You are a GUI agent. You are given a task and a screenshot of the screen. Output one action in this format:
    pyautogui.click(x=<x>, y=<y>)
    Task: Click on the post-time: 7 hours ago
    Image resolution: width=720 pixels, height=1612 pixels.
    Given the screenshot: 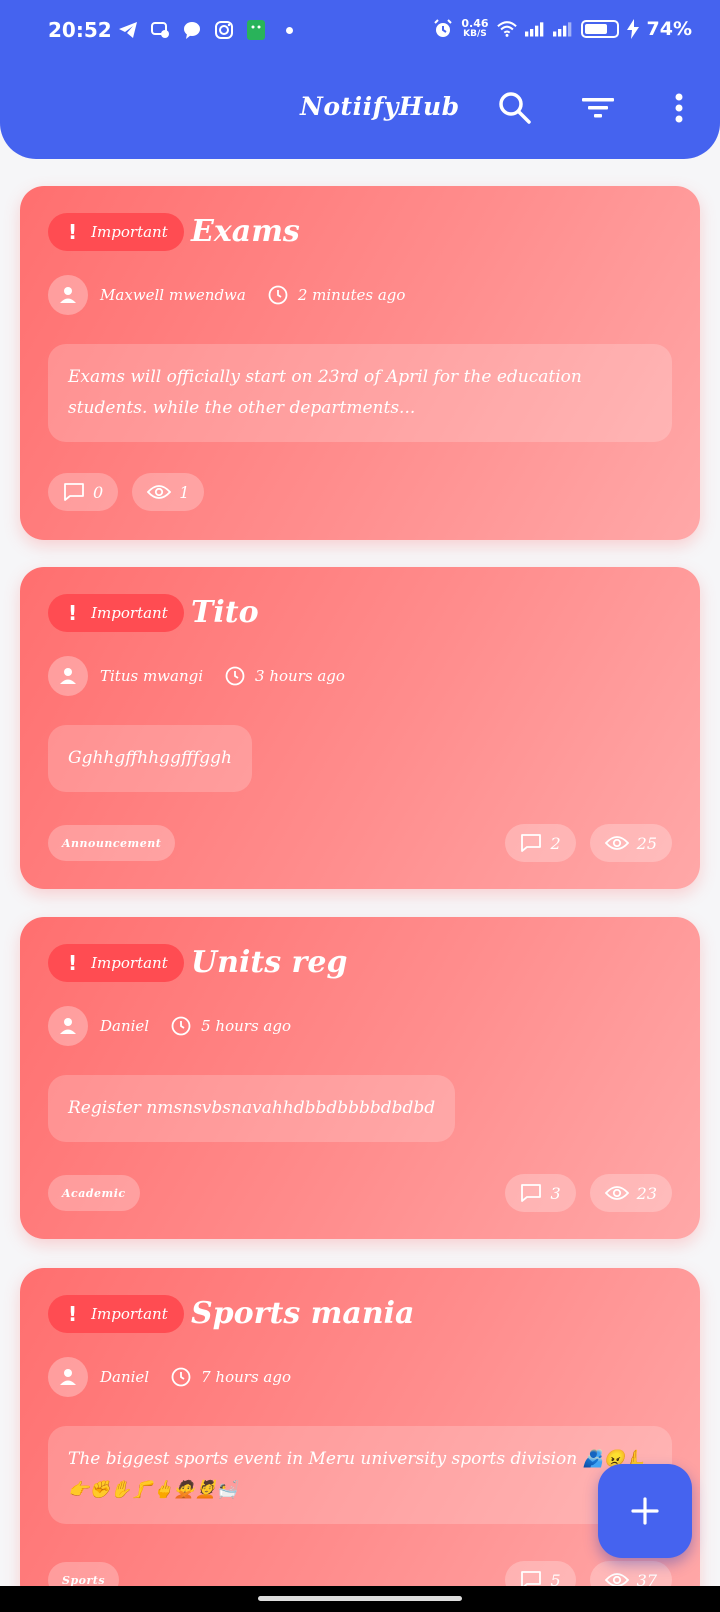 What is the action you would take?
    pyautogui.click(x=231, y=1377)
    